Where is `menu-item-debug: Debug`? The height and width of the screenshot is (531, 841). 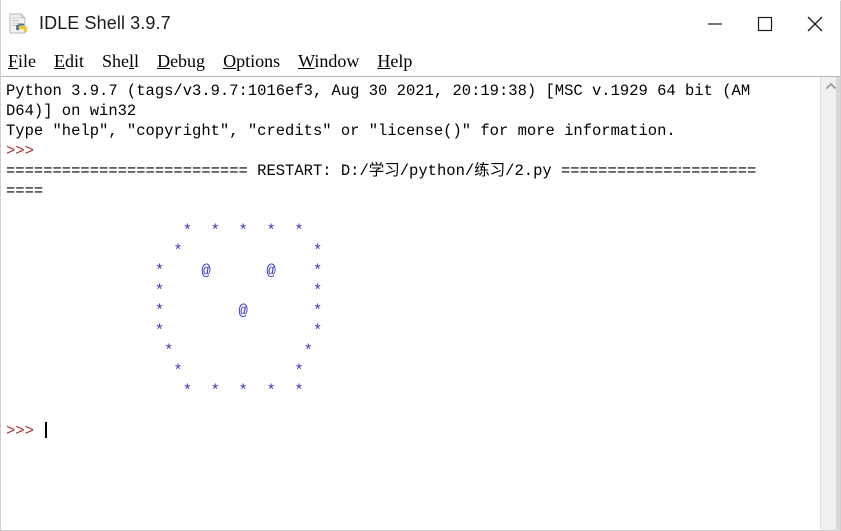 menu-item-debug: Debug is located at coordinates (185, 61).